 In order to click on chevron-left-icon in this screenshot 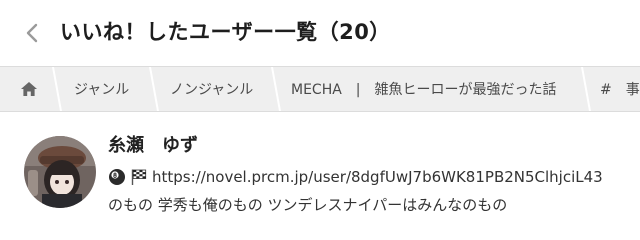, I will do `click(32, 33)`.